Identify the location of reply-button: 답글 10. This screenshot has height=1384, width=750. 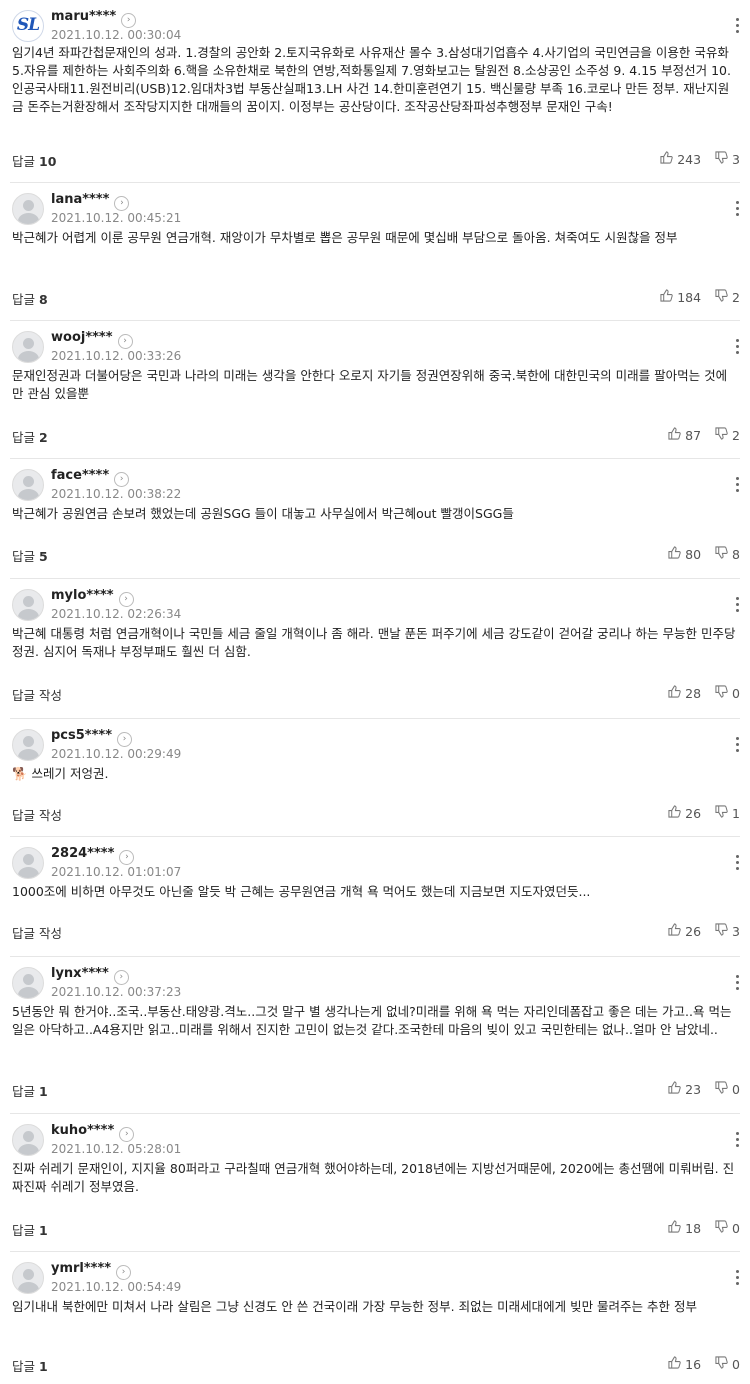
(34, 160).